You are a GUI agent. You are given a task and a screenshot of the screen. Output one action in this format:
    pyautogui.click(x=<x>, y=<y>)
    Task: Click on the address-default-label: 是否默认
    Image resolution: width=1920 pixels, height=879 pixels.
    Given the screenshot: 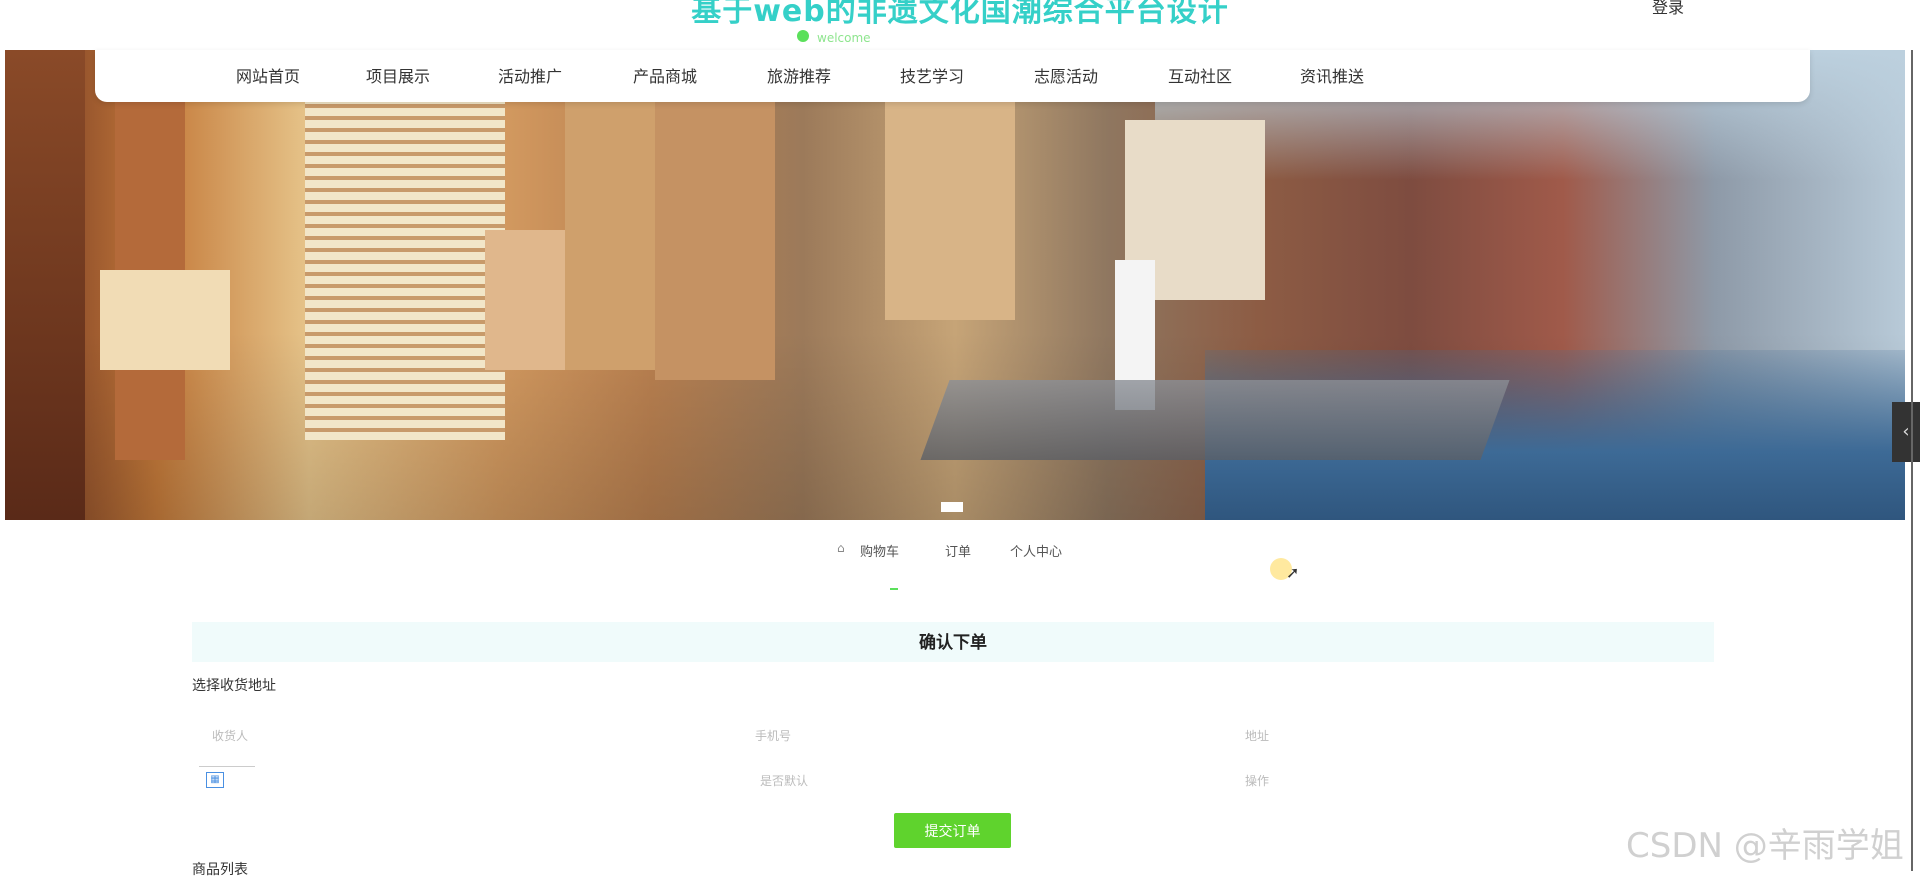 What is the action you would take?
    pyautogui.click(x=784, y=781)
    